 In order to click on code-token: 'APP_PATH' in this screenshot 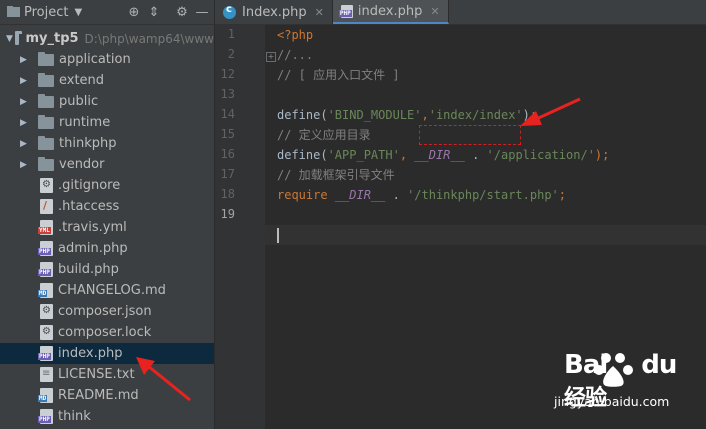, I will do `click(363, 155)`.